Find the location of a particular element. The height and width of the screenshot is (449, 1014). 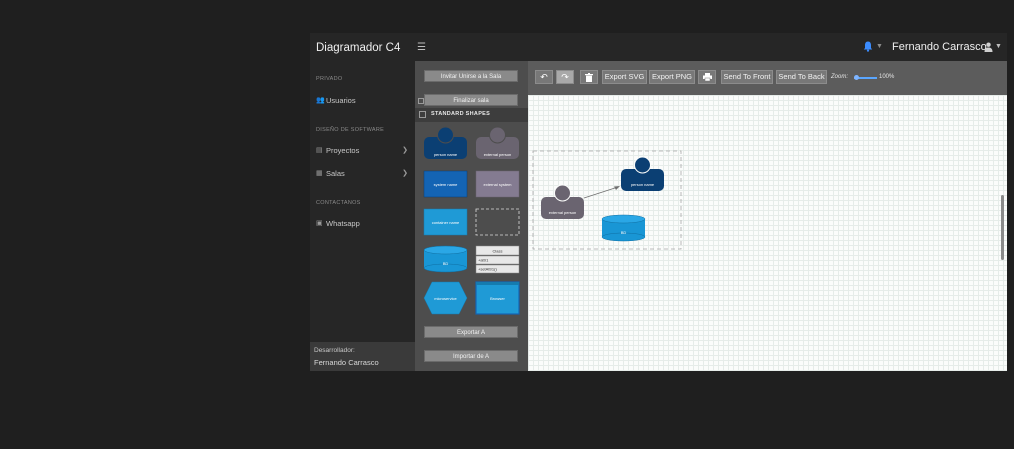

sidebar-item-whatsapp: ▣ Whatsapp is located at coordinates (362, 224).